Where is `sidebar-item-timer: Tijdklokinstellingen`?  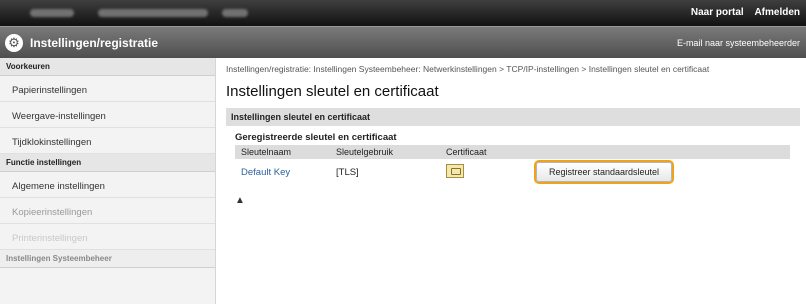
sidebar-item-timer: Tijdklokinstellingen is located at coordinates (107, 141).